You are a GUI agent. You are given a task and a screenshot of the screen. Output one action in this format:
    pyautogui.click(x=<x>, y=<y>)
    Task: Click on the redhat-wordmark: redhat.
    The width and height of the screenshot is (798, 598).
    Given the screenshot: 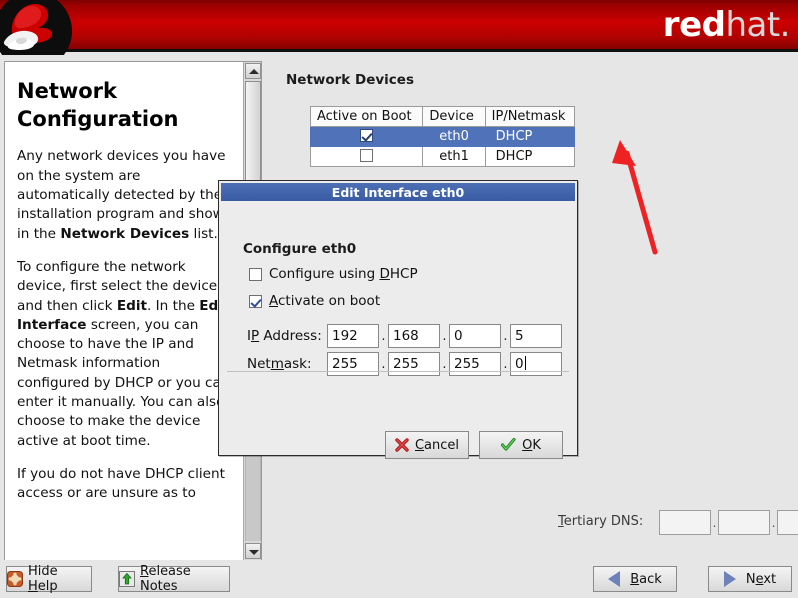 What is the action you would take?
    pyautogui.click(x=726, y=25)
    